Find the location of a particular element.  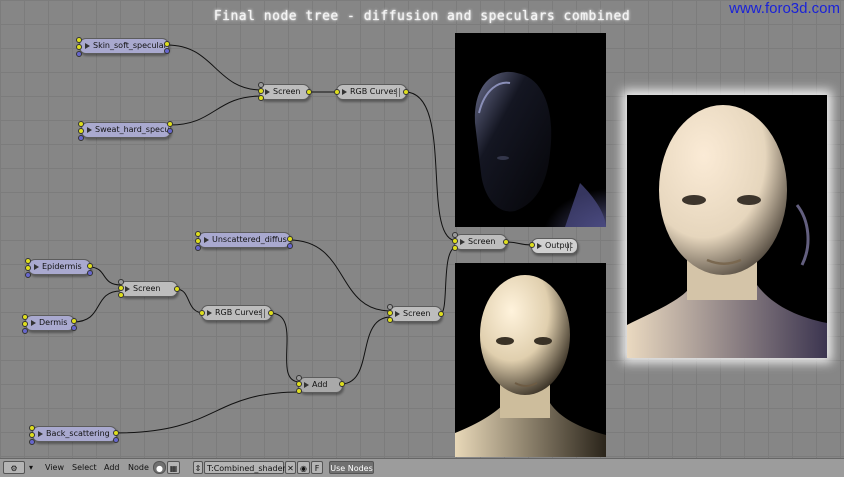

node-sweat-hard-specular: Sweat_hard_specu is located at coordinates (126, 130).